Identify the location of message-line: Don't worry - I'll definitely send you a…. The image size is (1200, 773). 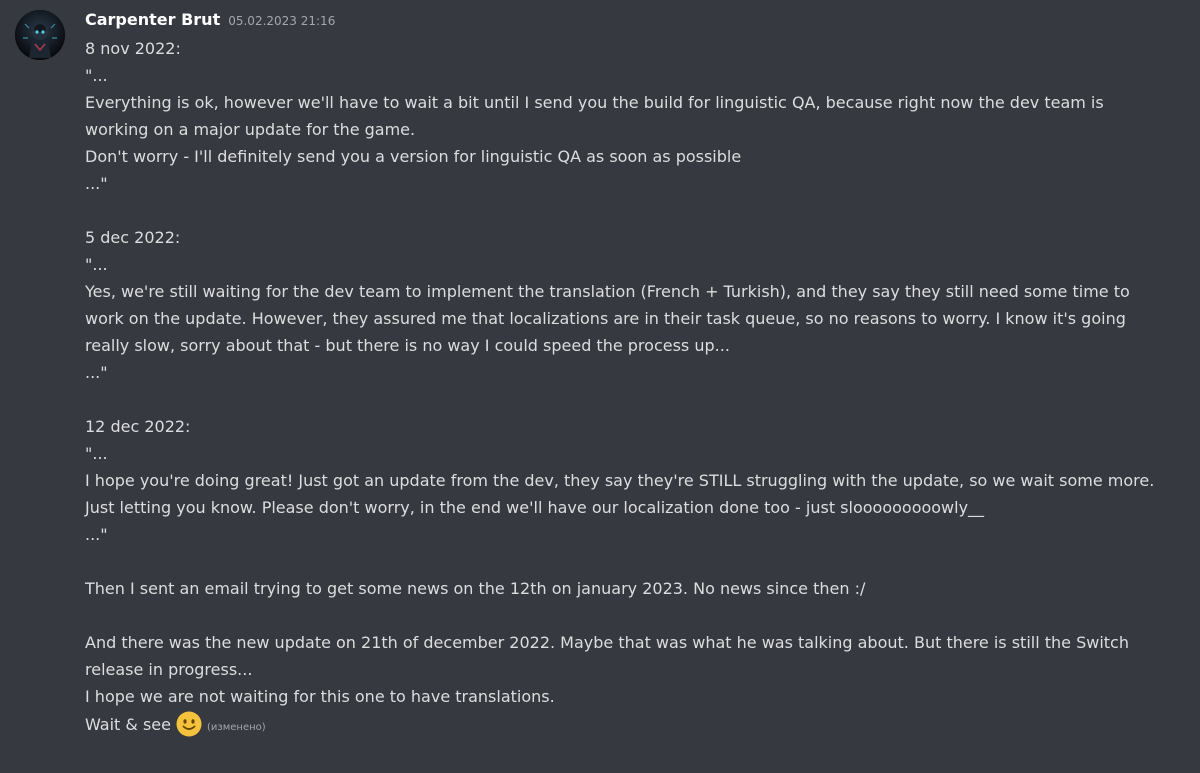
(413, 156).